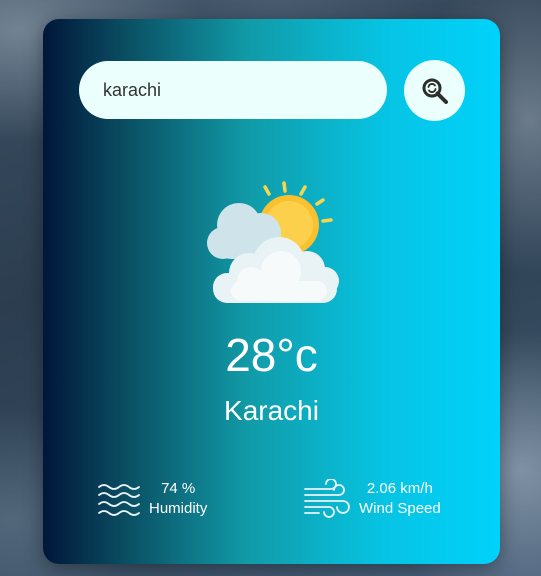 The height and width of the screenshot is (576, 541). What do you see at coordinates (271, 410) in the screenshot?
I see `city-name: Karachi` at bounding box center [271, 410].